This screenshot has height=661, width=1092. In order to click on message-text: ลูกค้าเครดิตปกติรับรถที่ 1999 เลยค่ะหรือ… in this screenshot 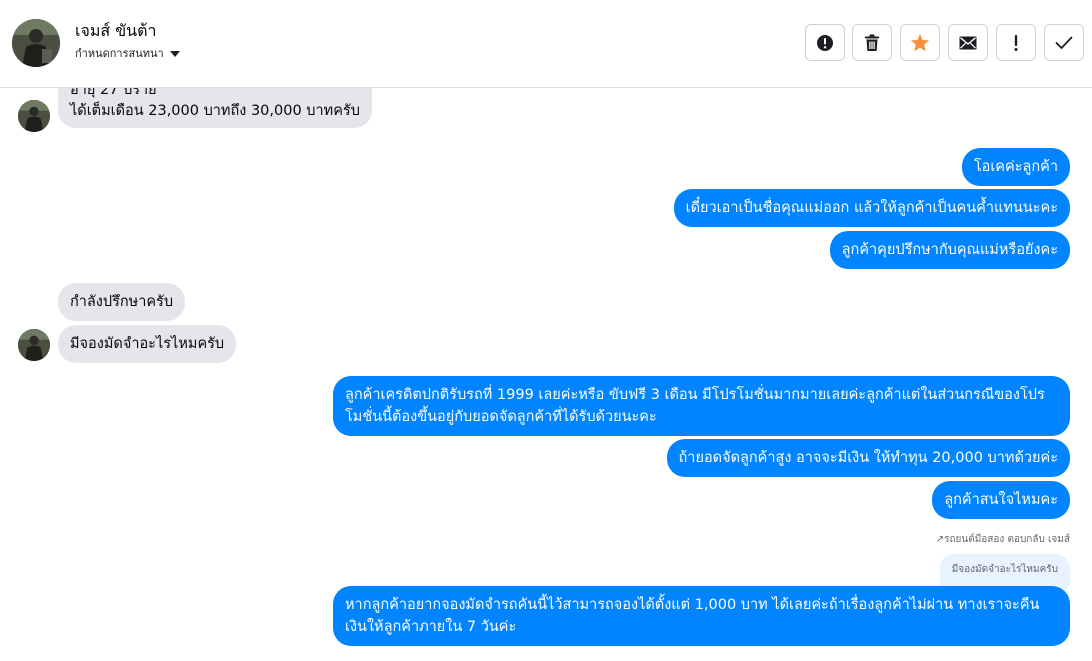, I will do `click(695, 406)`.